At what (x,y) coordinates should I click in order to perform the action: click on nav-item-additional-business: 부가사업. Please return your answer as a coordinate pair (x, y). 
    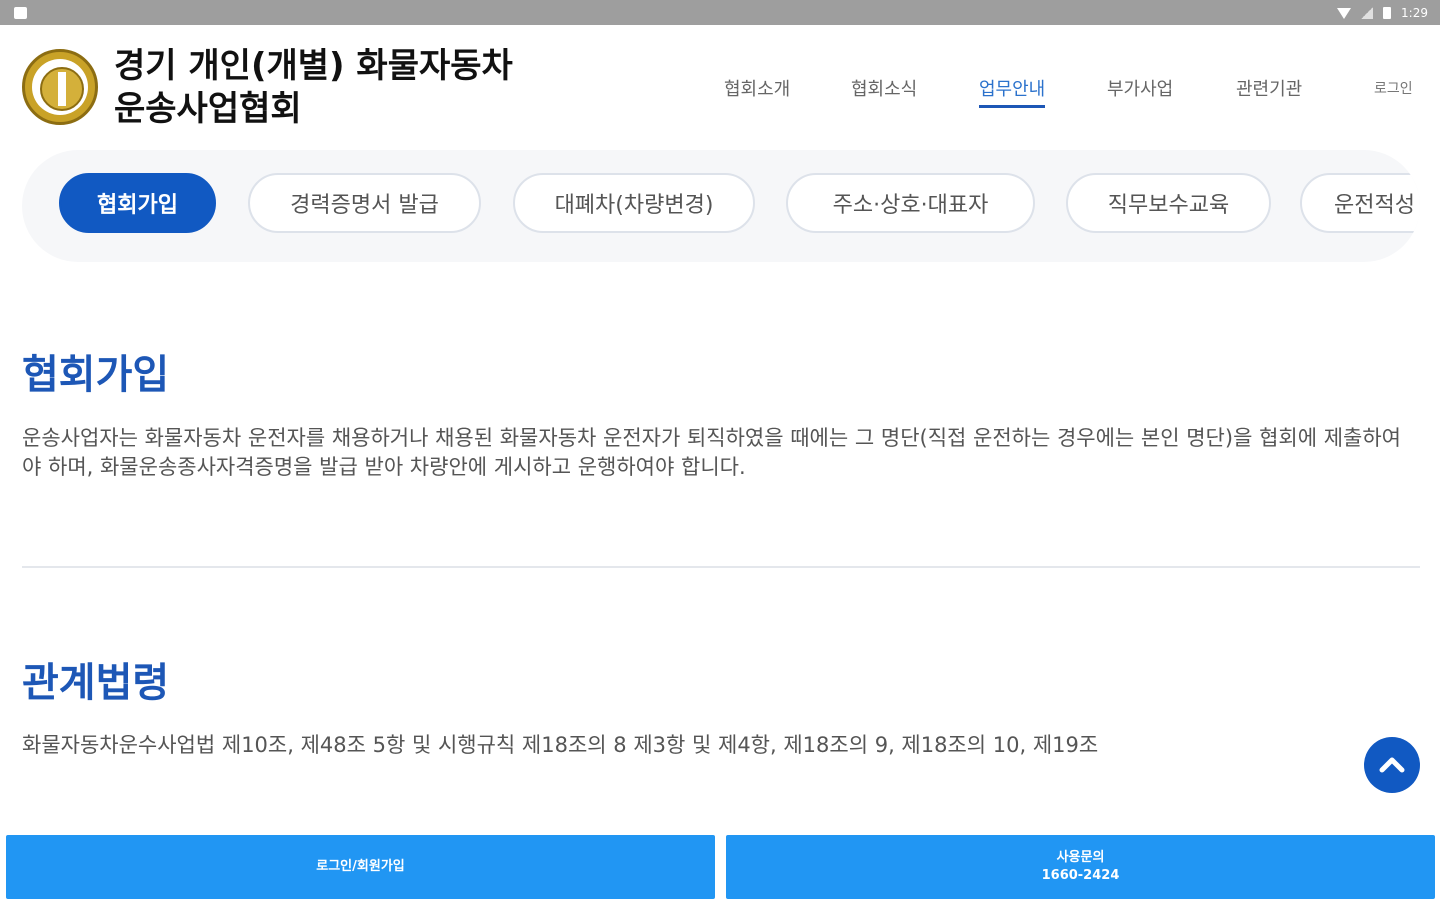
    Looking at the image, I should click on (1140, 88).